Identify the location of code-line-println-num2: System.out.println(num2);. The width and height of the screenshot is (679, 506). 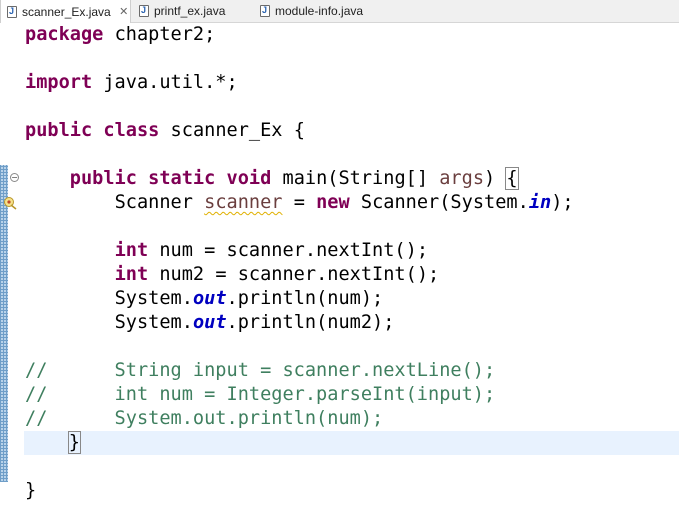
(254, 322).